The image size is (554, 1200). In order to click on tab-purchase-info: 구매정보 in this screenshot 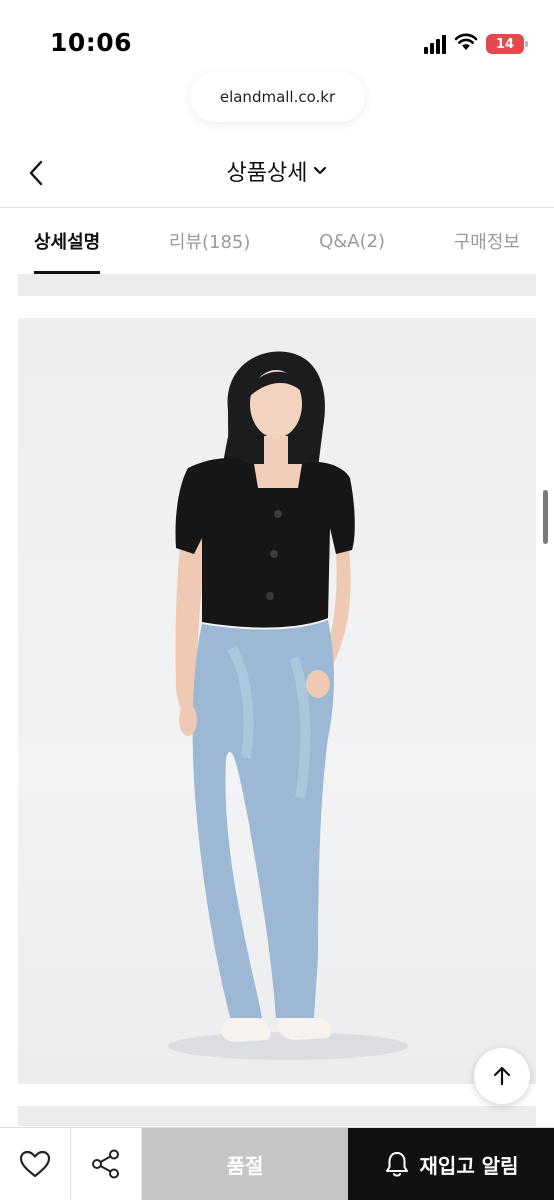, I will do `click(487, 241)`.